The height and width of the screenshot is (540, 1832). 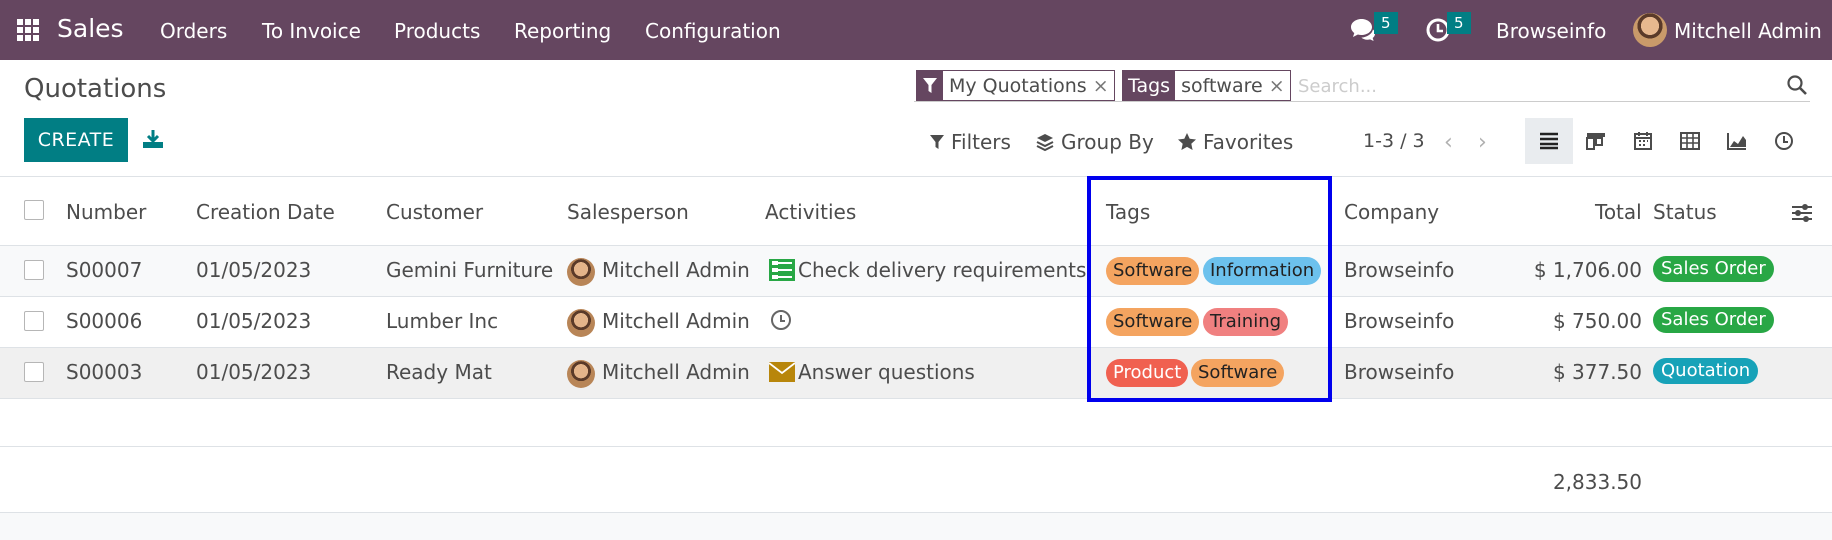 What do you see at coordinates (90, 28) in the screenshot?
I see `app-brand: Sales` at bounding box center [90, 28].